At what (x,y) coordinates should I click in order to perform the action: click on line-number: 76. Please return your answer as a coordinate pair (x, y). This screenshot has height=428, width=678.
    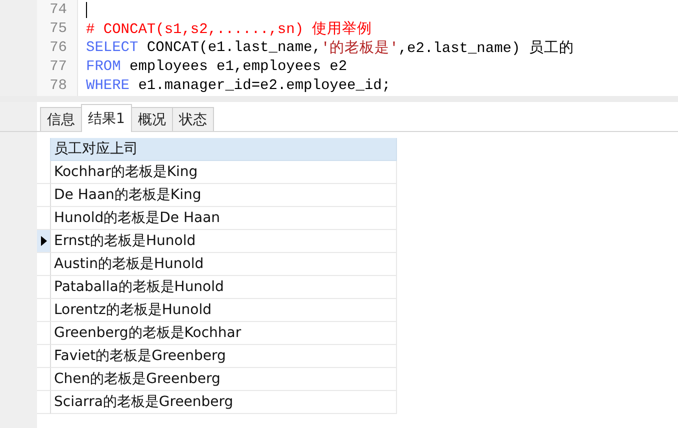
    Looking at the image, I should click on (58, 48).